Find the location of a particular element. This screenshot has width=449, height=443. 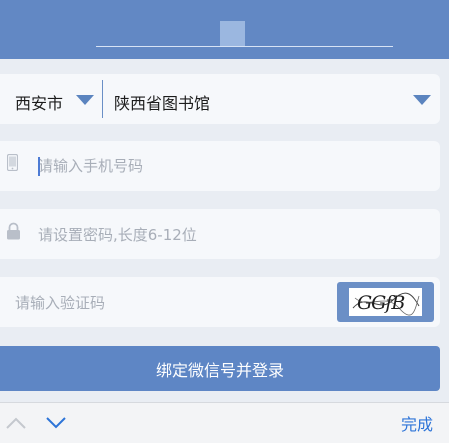

keyboard-toolbar is located at coordinates (224, 422).